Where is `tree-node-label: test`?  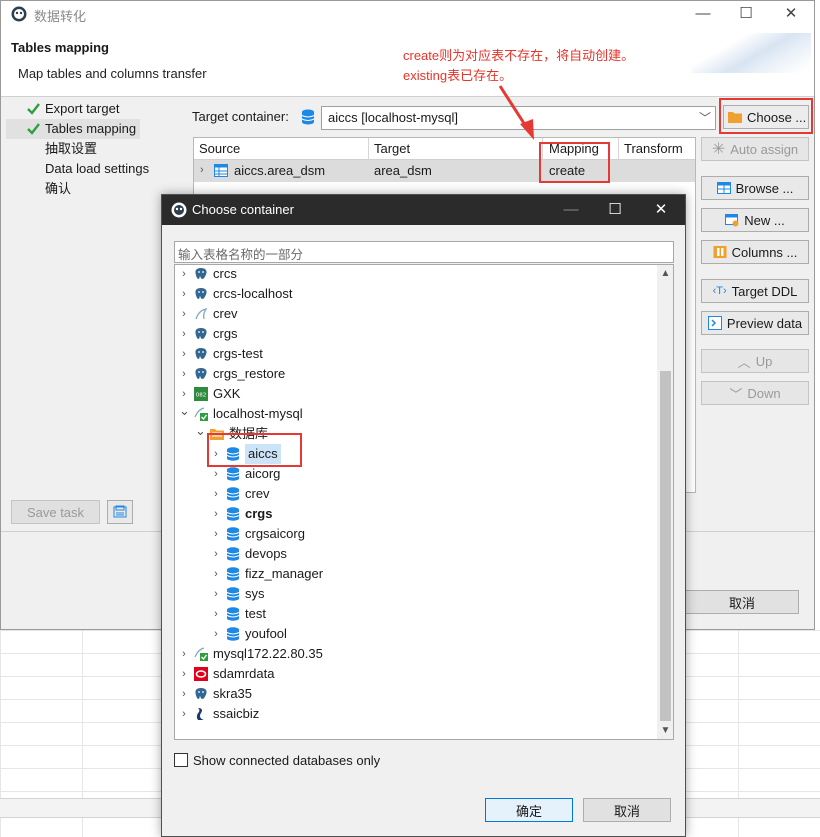 tree-node-label: test is located at coordinates (255, 613).